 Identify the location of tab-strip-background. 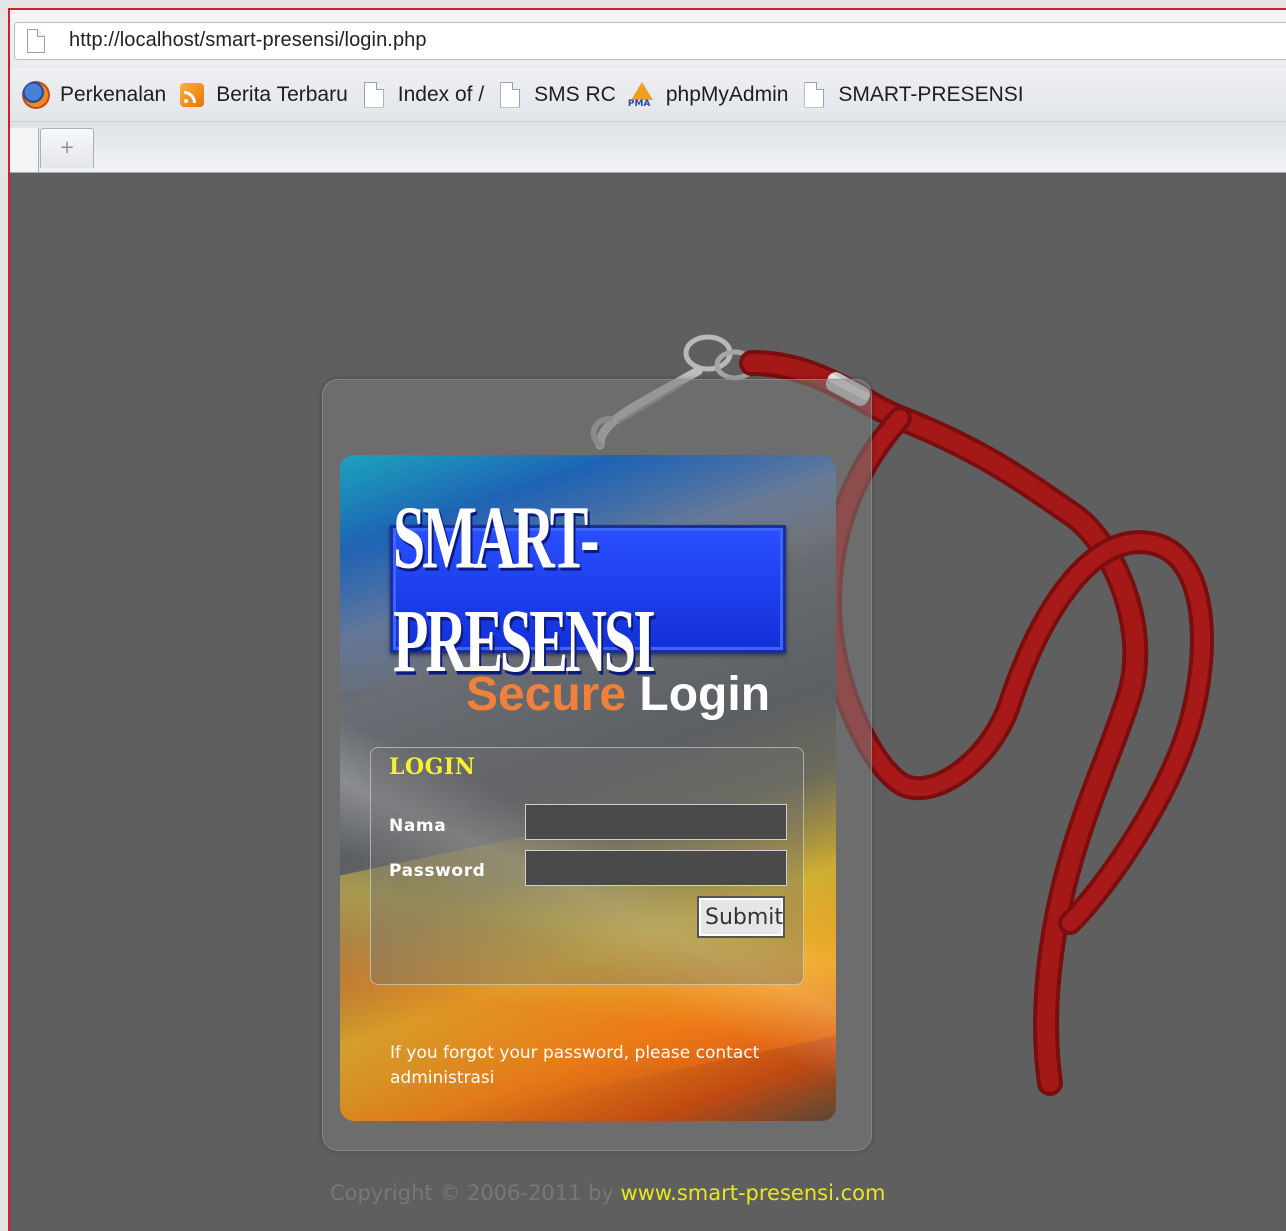
(690, 160).